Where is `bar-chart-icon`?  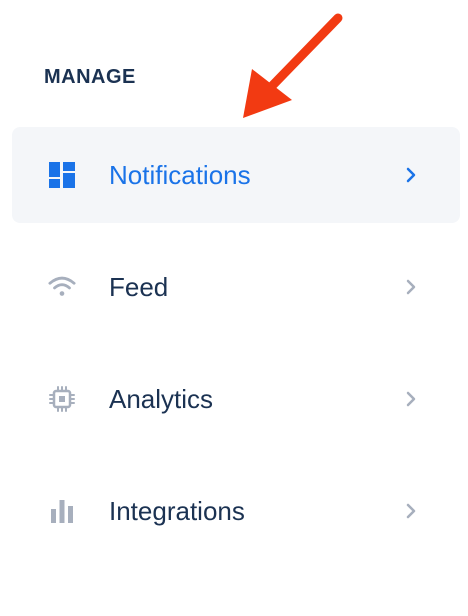 bar-chart-icon is located at coordinates (62, 511).